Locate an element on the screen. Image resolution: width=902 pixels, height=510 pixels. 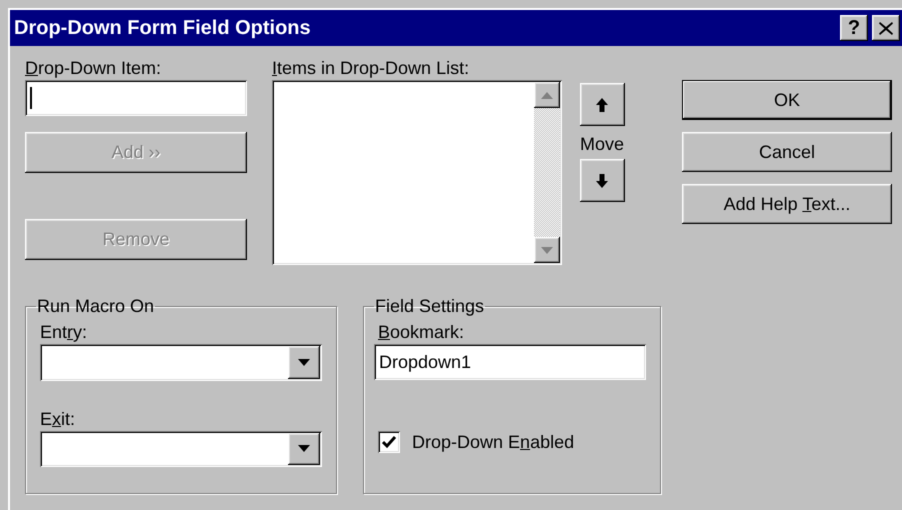
check-icon is located at coordinates (389, 442).